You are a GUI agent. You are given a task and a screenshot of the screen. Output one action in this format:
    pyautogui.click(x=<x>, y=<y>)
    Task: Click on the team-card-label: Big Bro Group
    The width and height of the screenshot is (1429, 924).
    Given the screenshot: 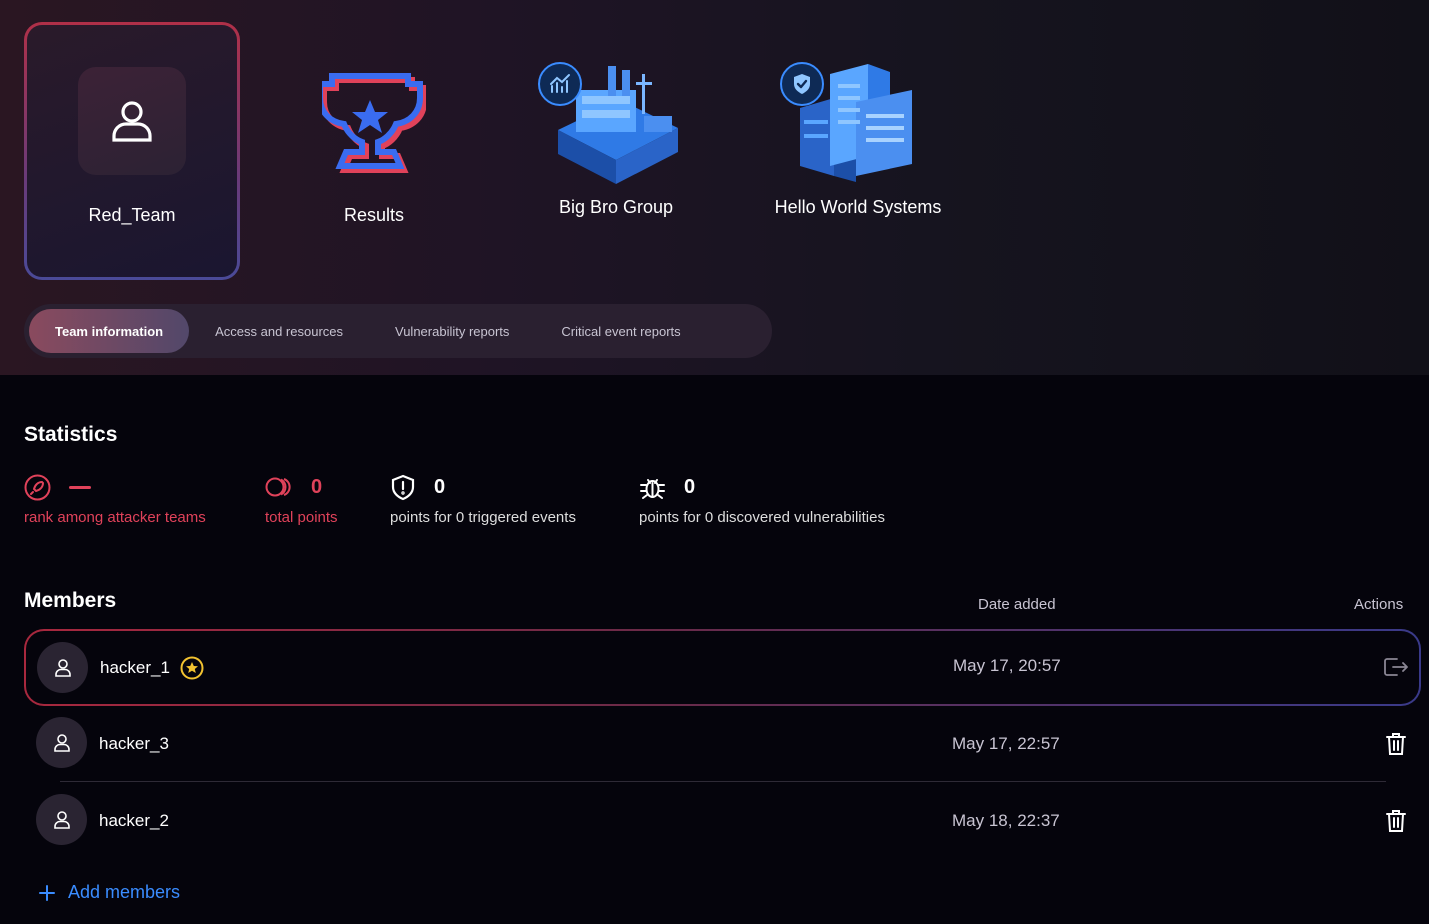 What is the action you would take?
    pyautogui.click(x=616, y=207)
    